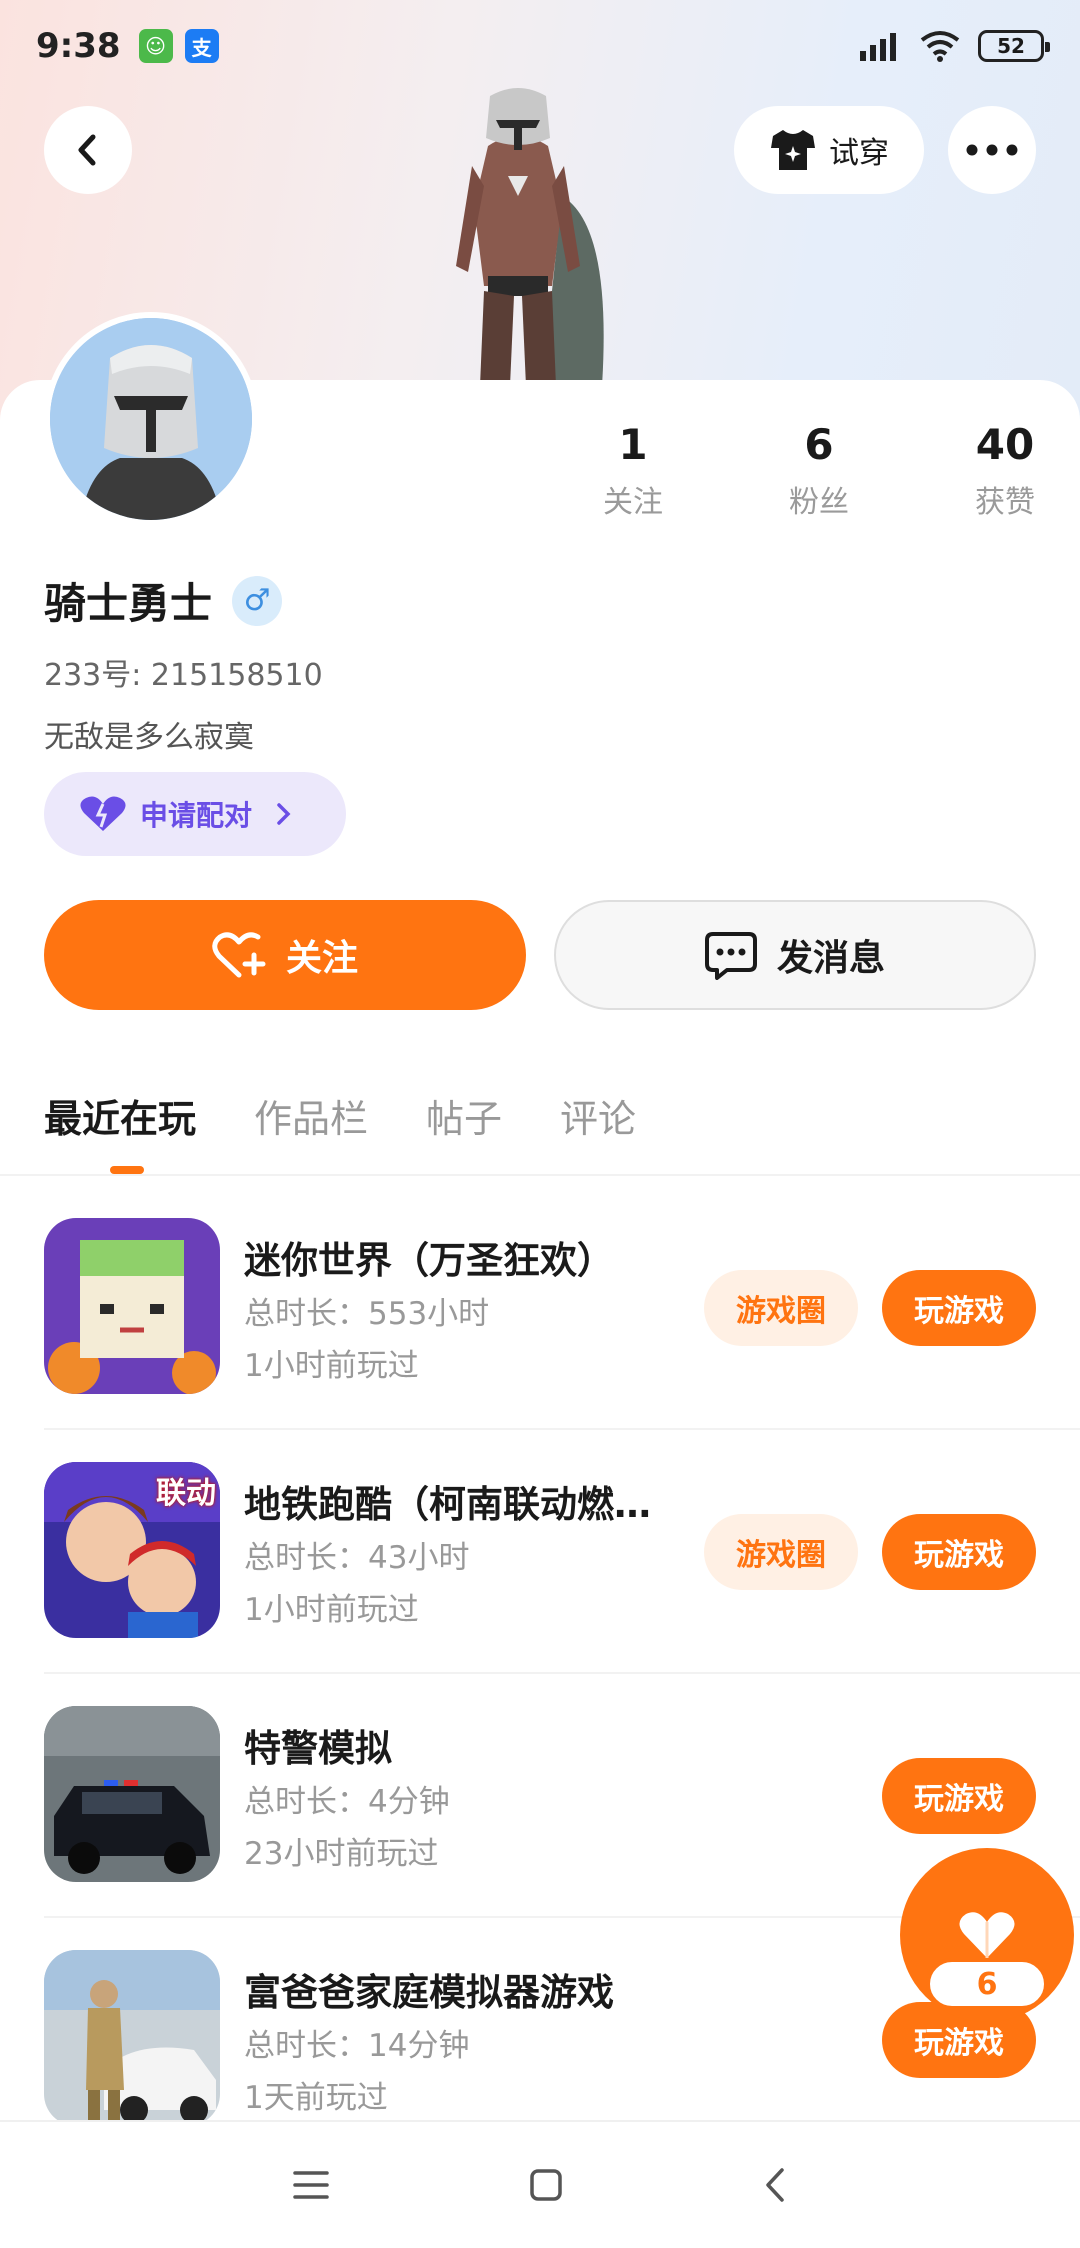  Describe the element at coordinates (598, 1115) in the screenshot. I see `tab-comments: 评论` at that location.